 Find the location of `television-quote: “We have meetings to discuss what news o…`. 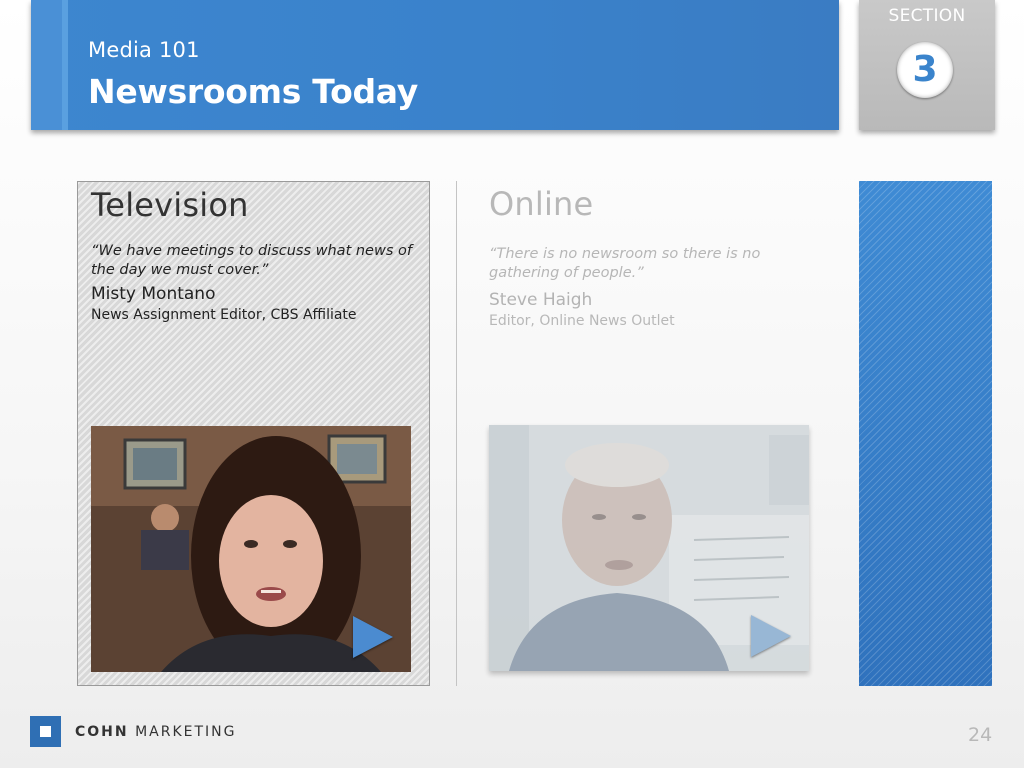

television-quote: “We have meetings to discuss what news o… is located at coordinates (251, 260).